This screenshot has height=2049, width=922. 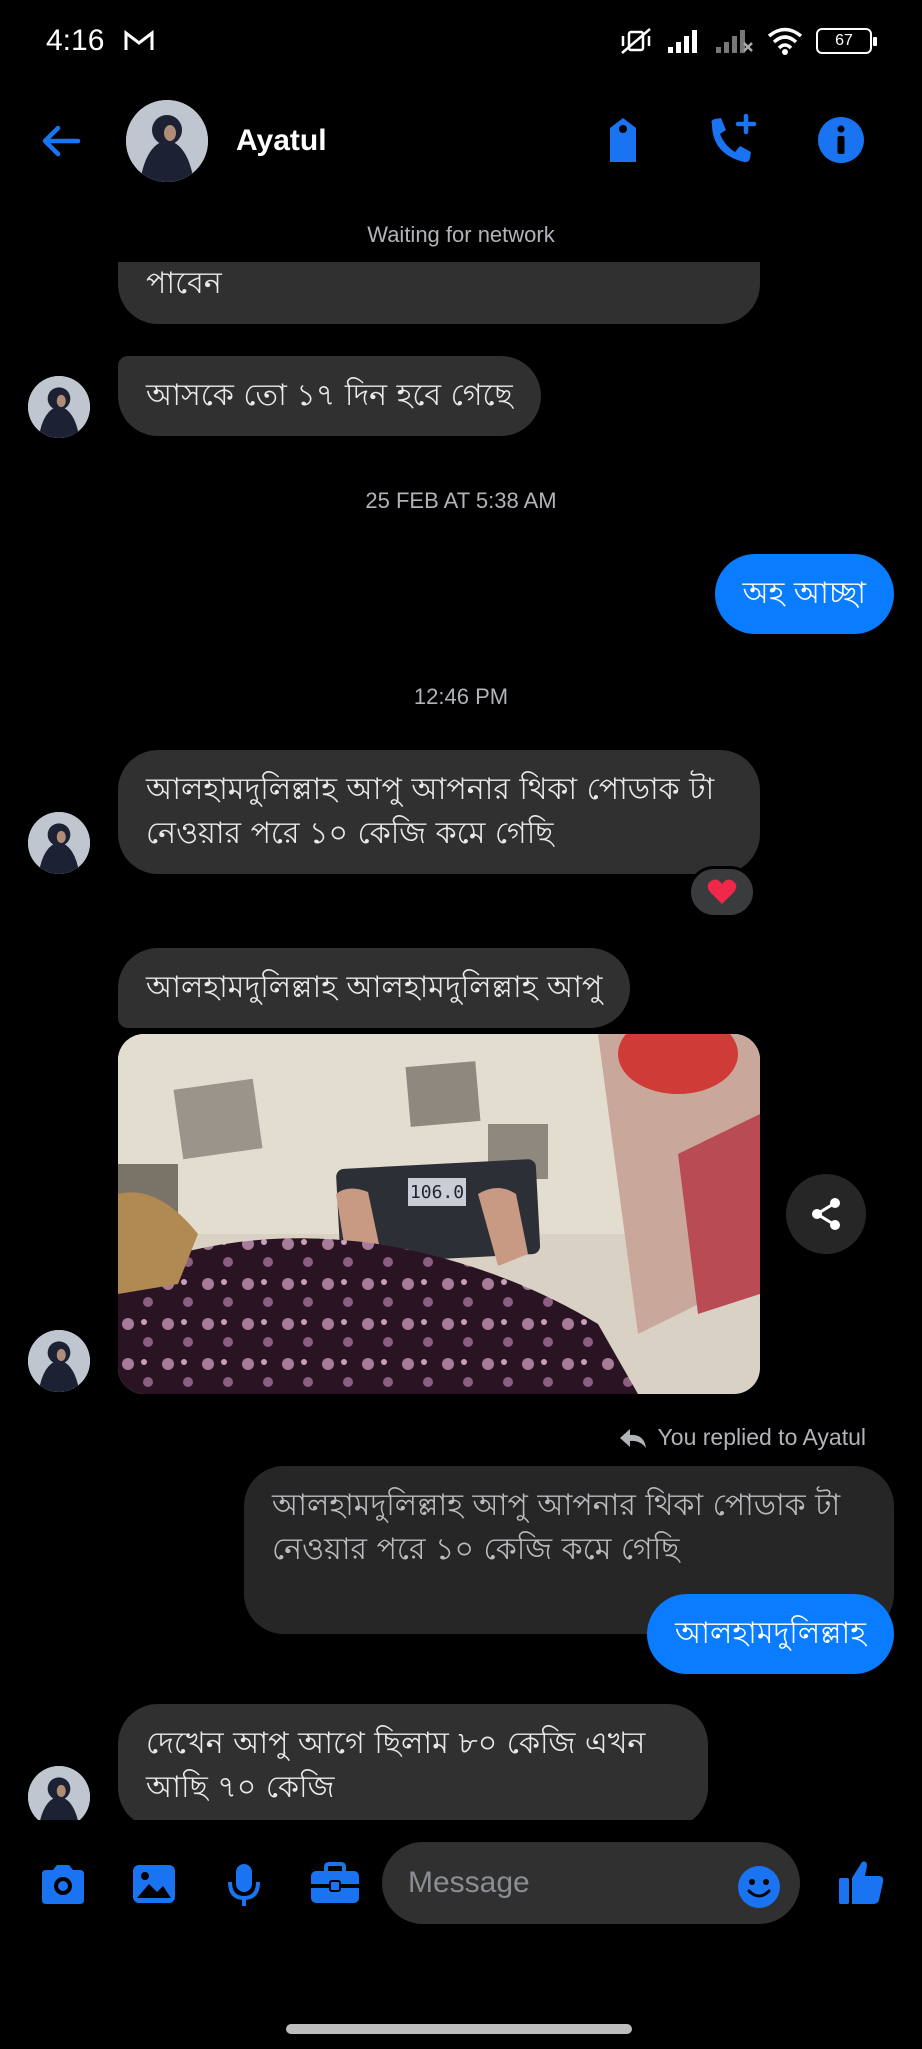 I want to click on heart-icon, so click(x=722, y=891).